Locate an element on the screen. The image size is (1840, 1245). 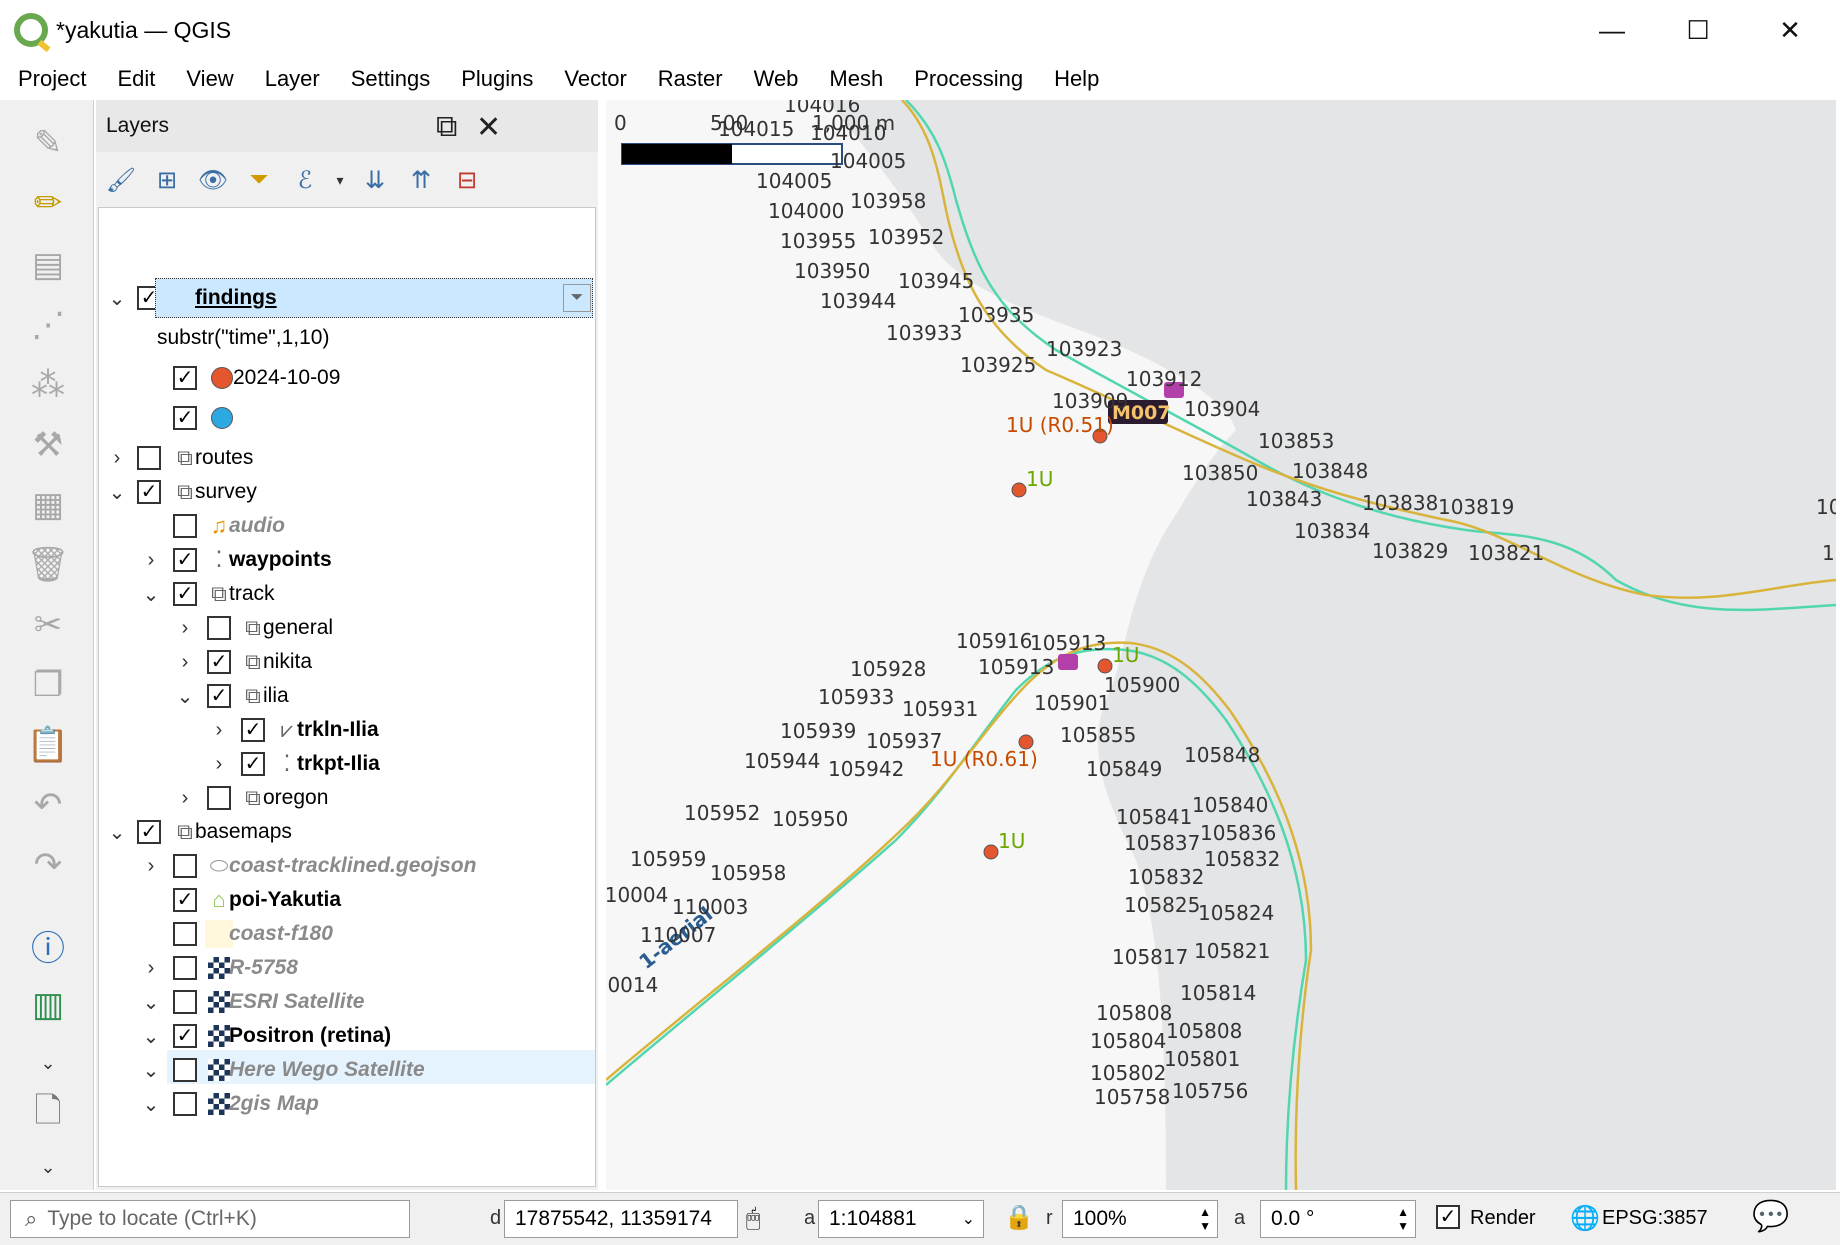
style-manager-icon: 🖌 is located at coordinates (121, 180).